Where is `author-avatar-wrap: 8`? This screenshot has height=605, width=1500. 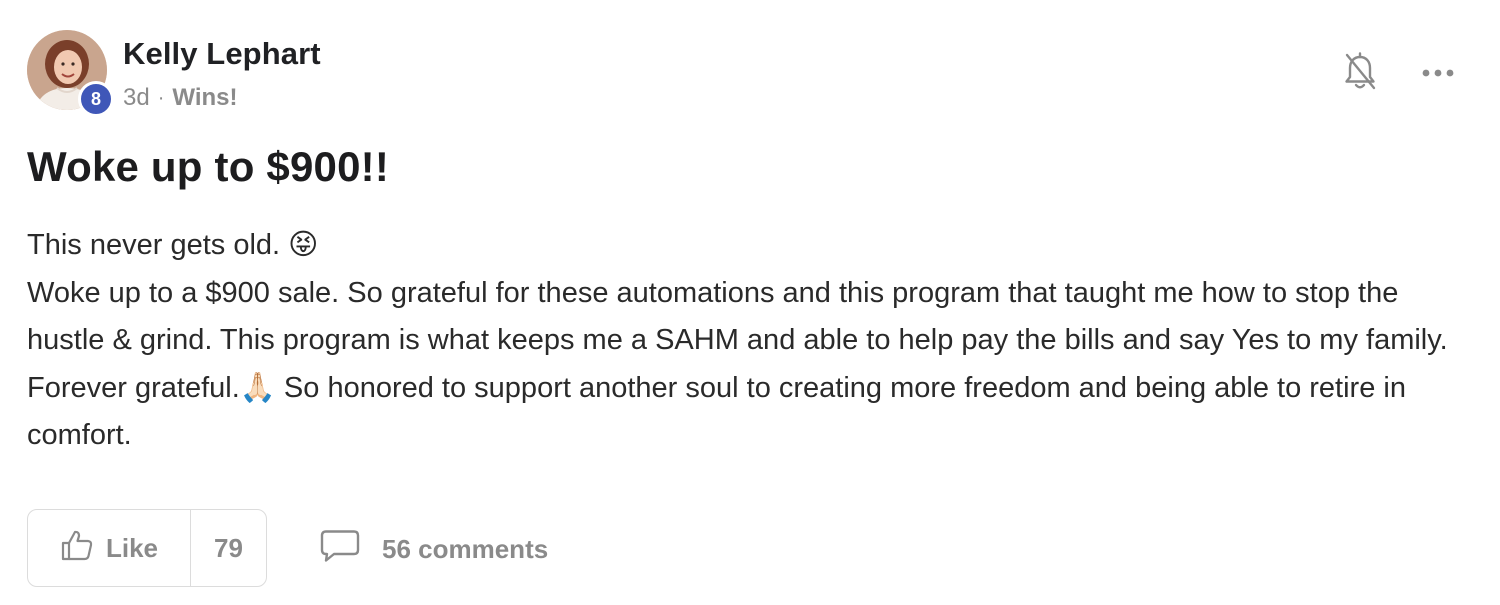
author-avatar-wrap: 8 is located at coordinates (70, 73).